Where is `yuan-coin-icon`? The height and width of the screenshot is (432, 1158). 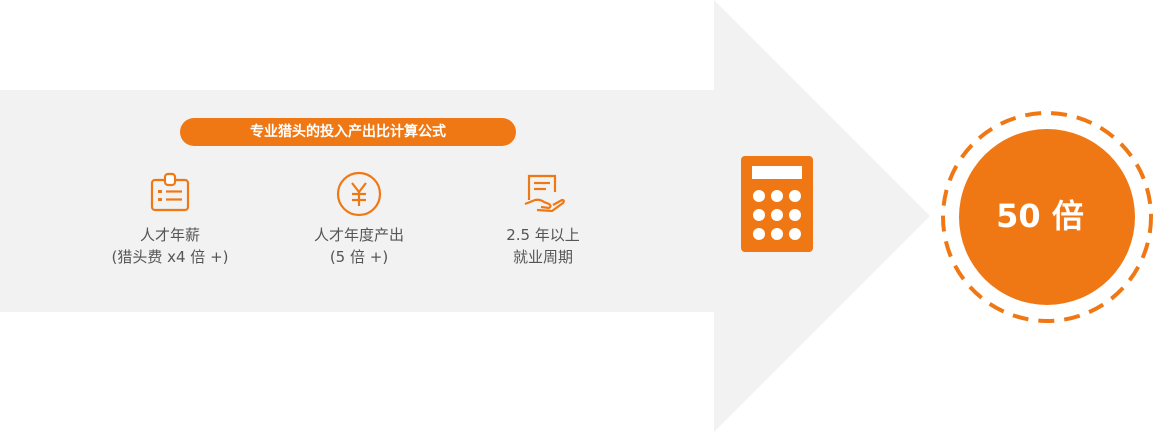
yuan-coin-icon is located at coordinates (359, 194).